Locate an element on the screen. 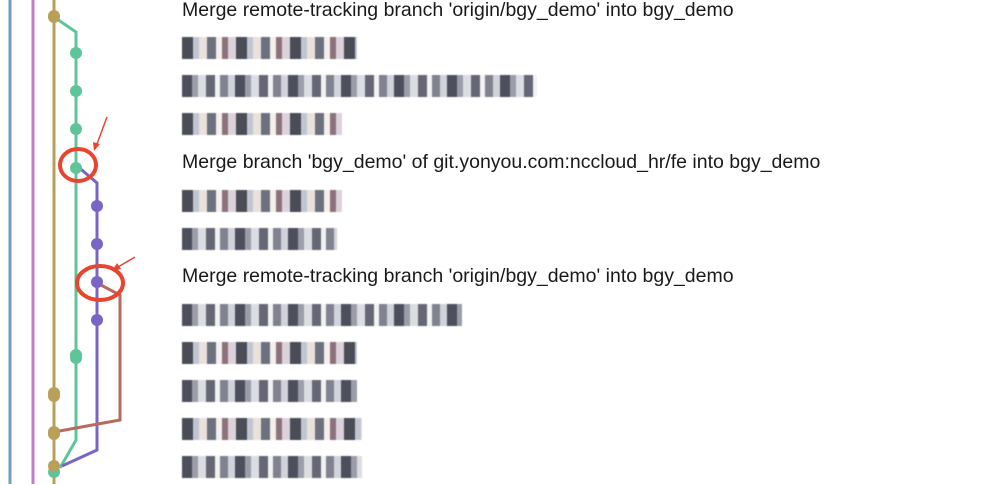 The height and width of the screenshot is (485, 996). annotation-arrowhead is located at coordinates (96, 146).